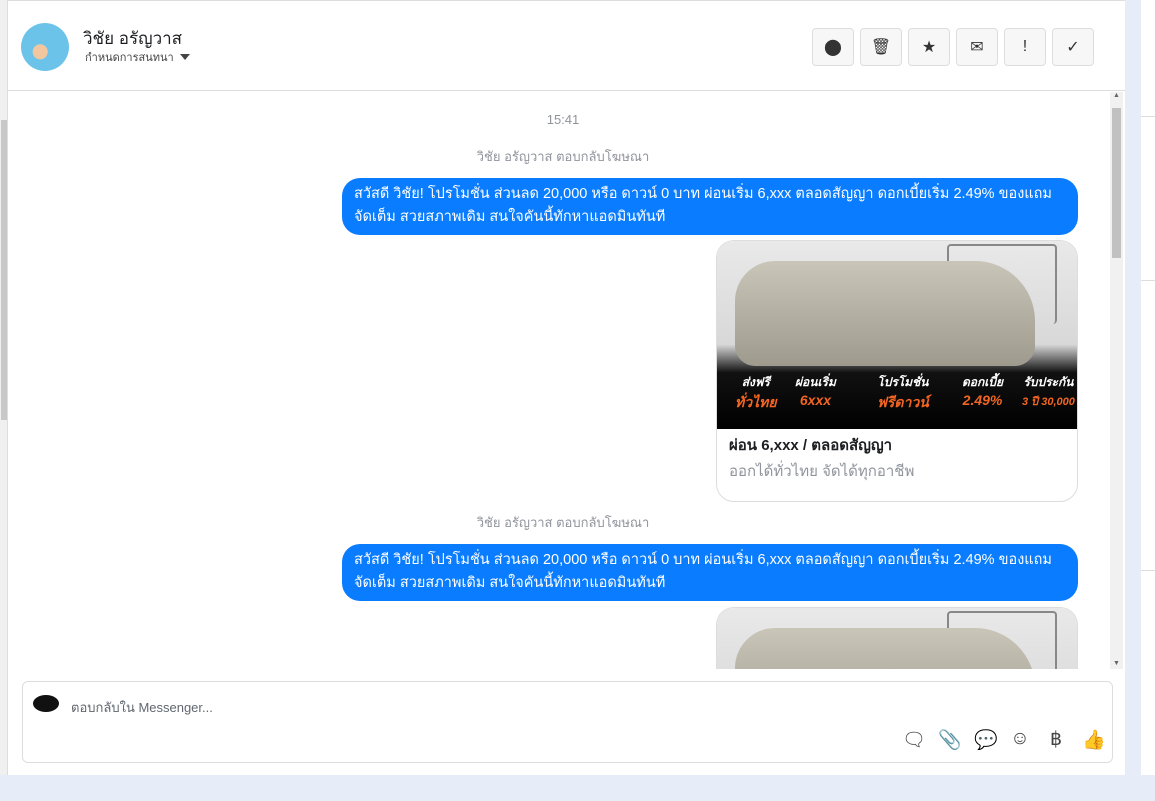 This screenshot has height=801, width=1155. What do you see at coordinates (184, 57) in the screenshot?
I see `caret-down-icon` at bounding box center [184, 57].